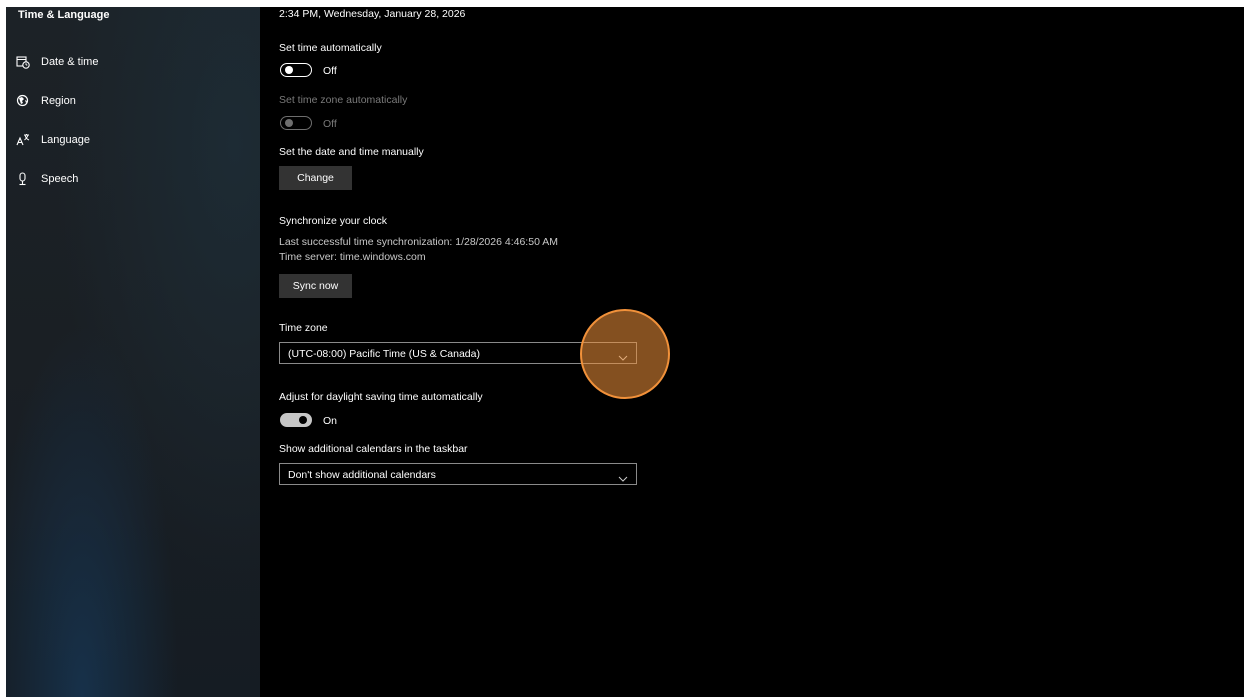 The width and height of the screenshot is (1244, 697). Describe the element at coordinates (133, 180) in the screenshot. I see `sidebar-item-speech: Speech` at that location.